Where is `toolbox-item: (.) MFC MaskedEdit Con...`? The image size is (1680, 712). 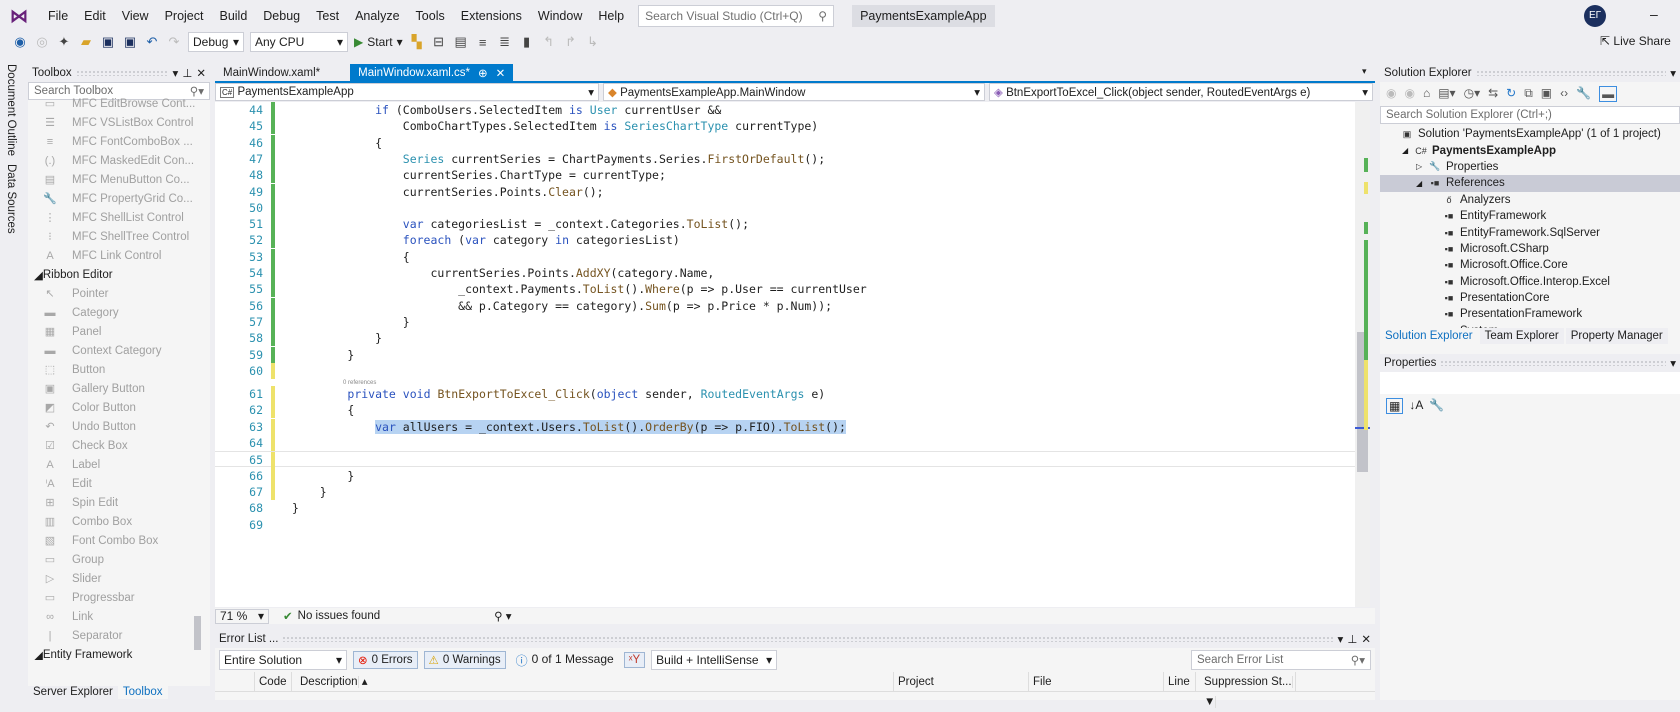
toolbox-item: (.) MFC MaskedEdit Con... is located at coordinates (119, 160).